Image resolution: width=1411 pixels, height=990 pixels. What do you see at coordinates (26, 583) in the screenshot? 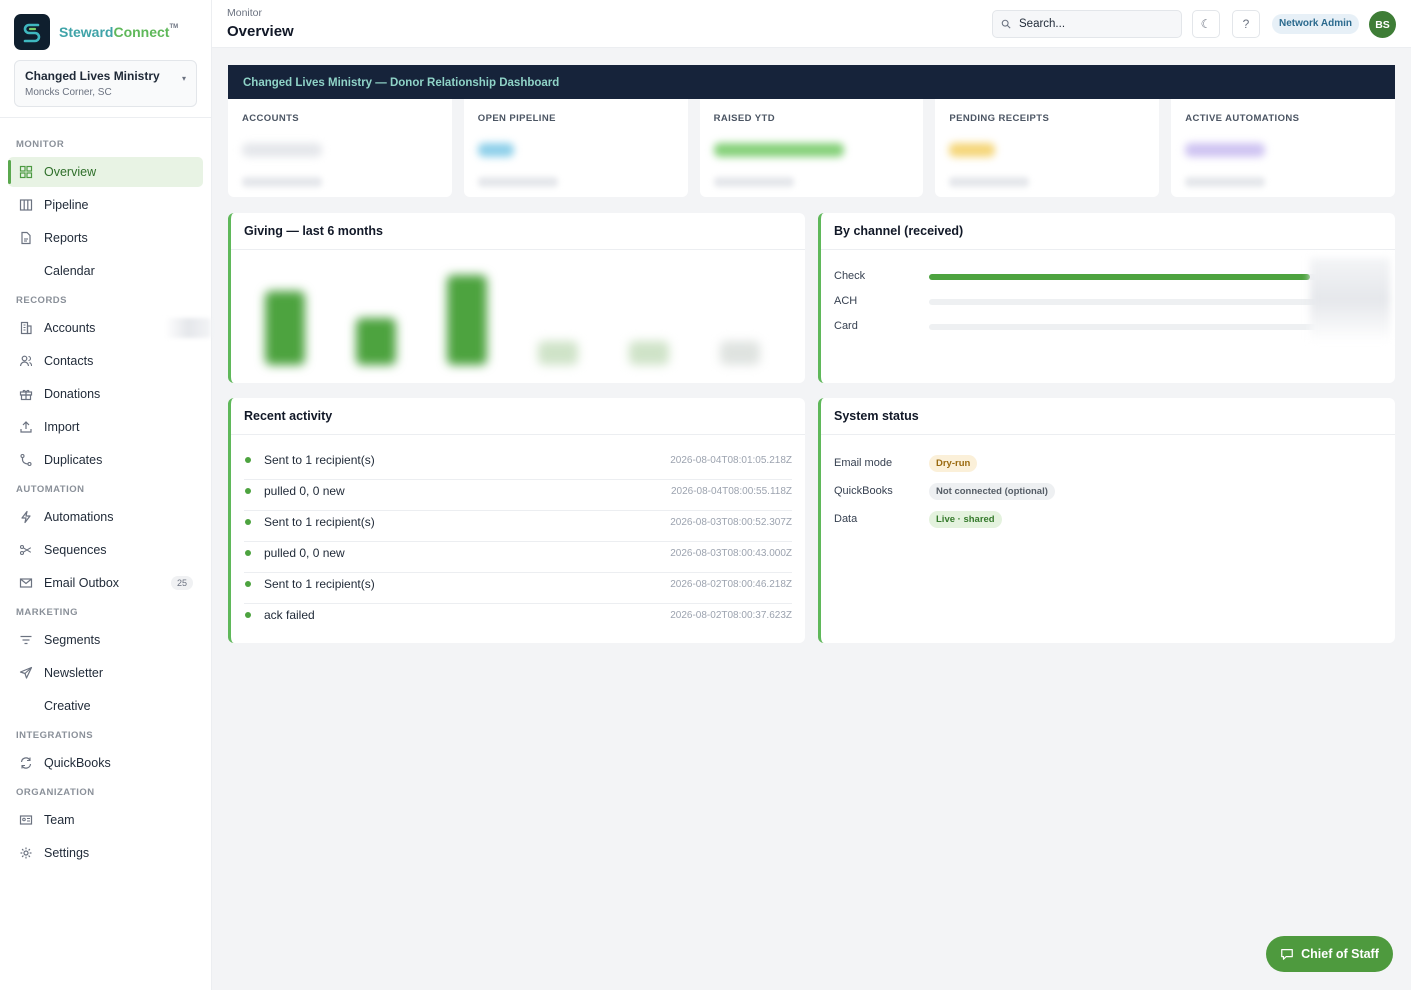
I see `mail-icon` at bounding box center [26, 583].